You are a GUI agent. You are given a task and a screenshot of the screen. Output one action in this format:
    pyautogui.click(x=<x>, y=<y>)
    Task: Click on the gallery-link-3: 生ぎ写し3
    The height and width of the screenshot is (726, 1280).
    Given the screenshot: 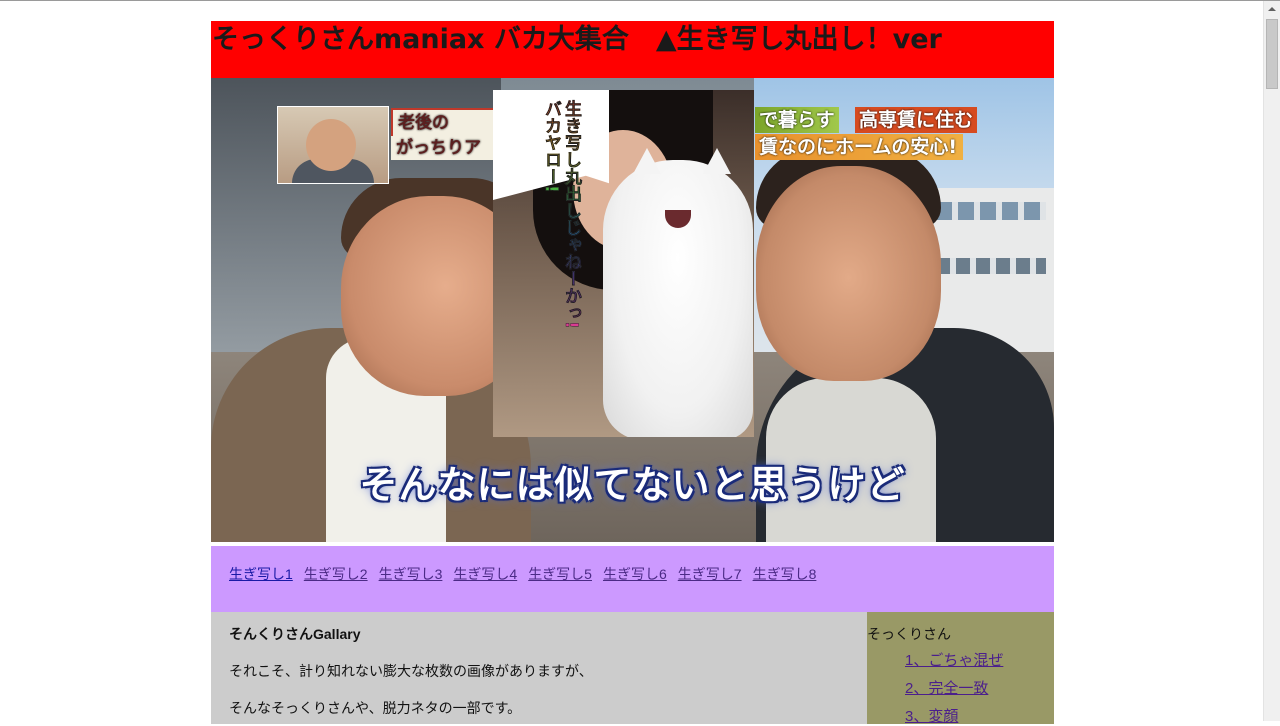 What is the action you would take?
    pyautogui.click(x=411, y=574)
    